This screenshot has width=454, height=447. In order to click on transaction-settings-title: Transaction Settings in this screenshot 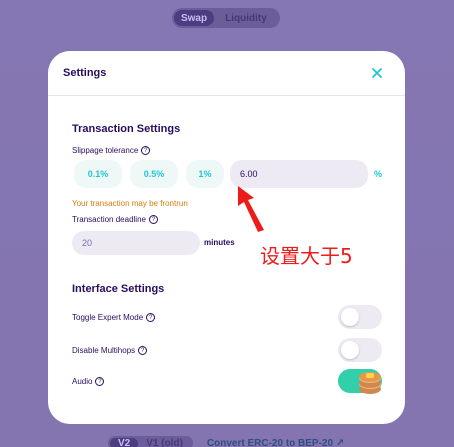, I will do `click(126, 129)`.